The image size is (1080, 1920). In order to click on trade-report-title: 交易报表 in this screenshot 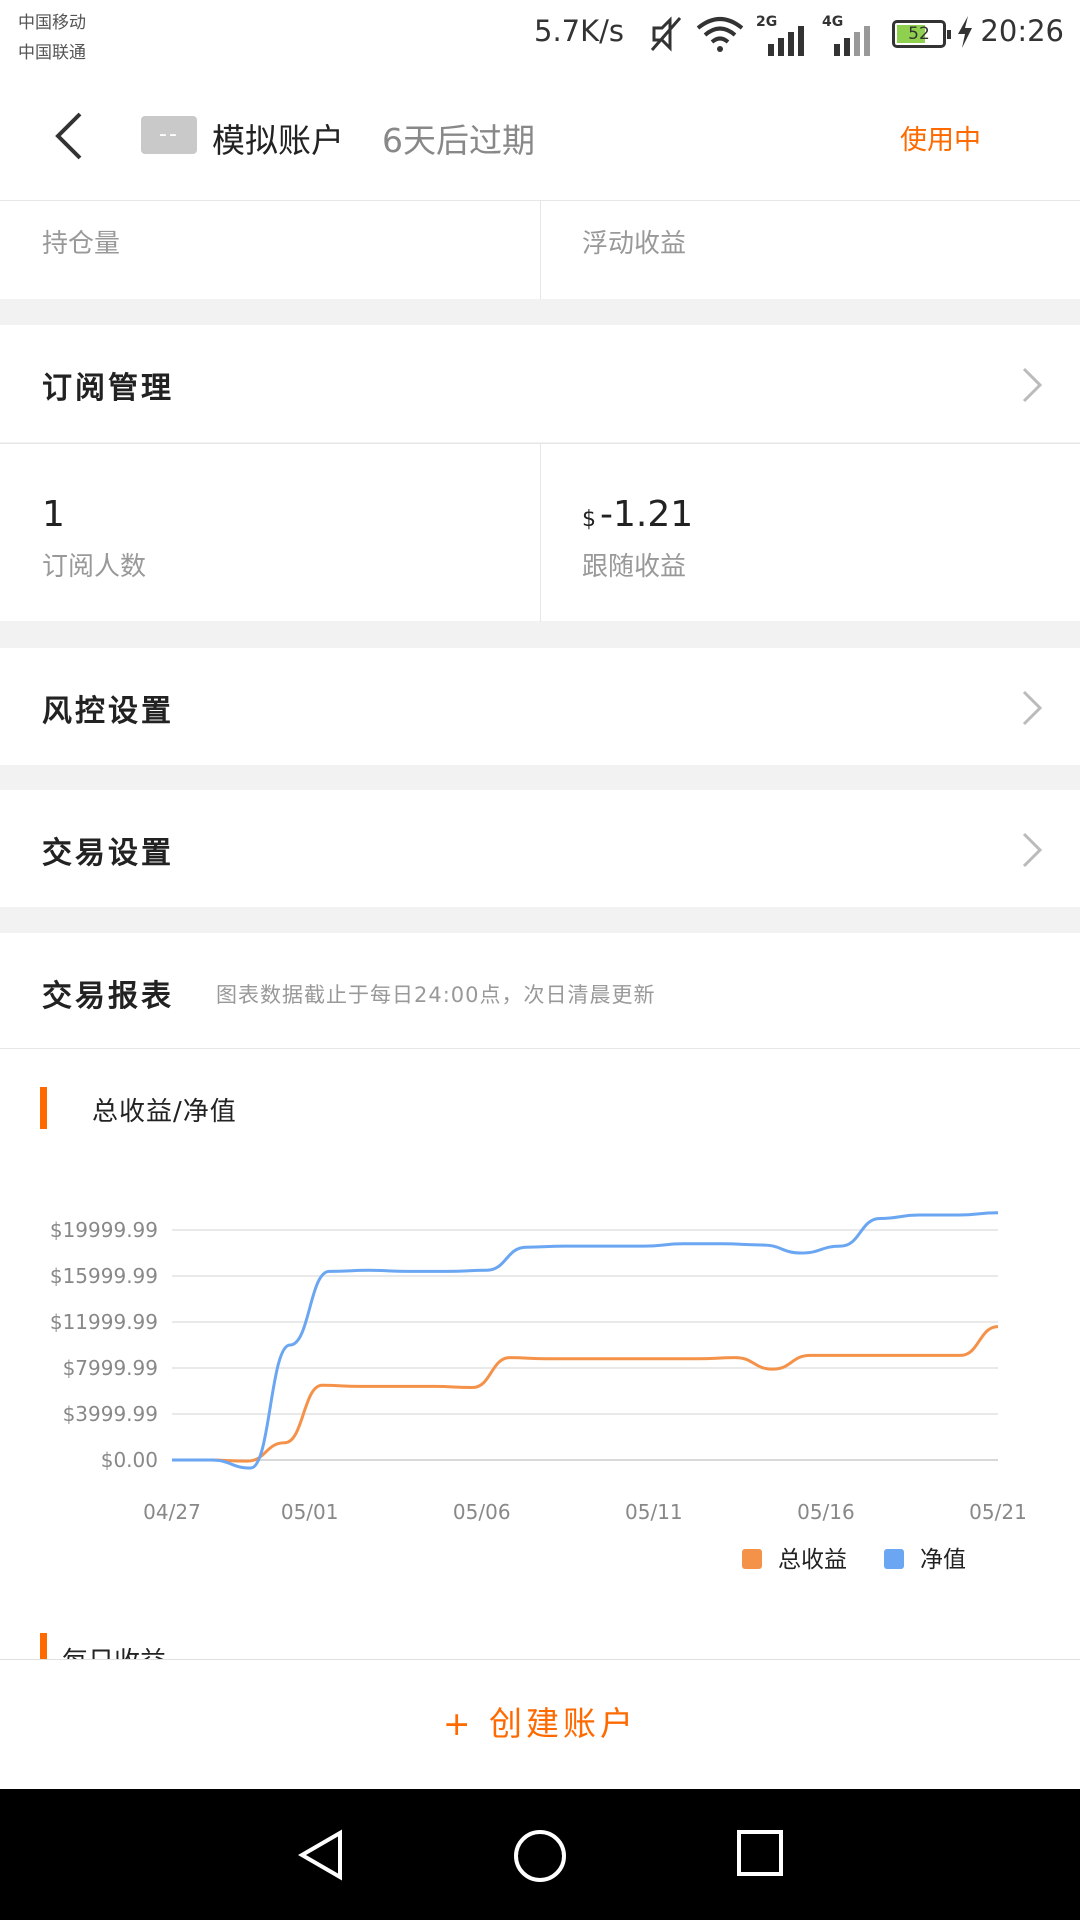, I will do `click(108, 996)`.